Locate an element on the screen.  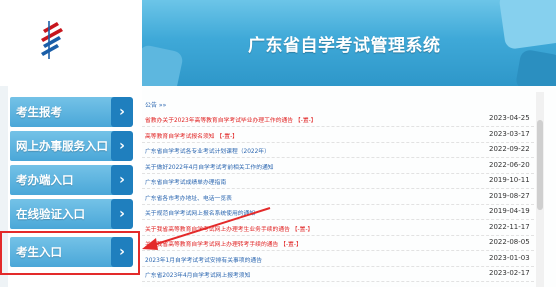
notice-title-link: 关于做好2022年4月自学考试考前相关工作的通知 is located at coordinates (209, 166).